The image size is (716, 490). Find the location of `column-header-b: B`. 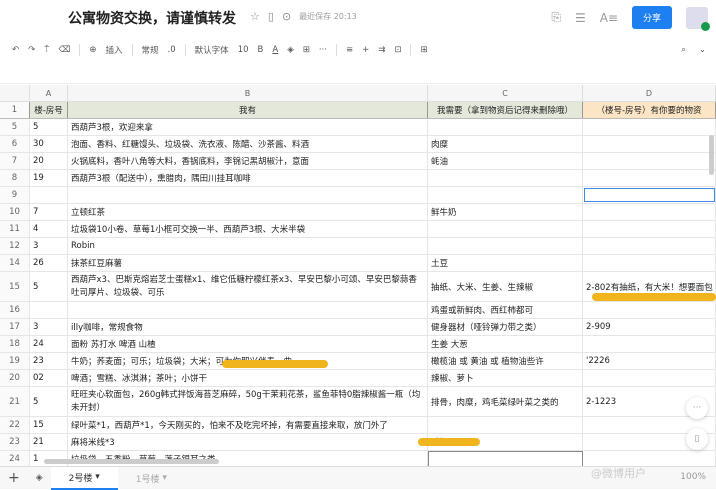

column-header-b: B is located at coordinates (248, 93).